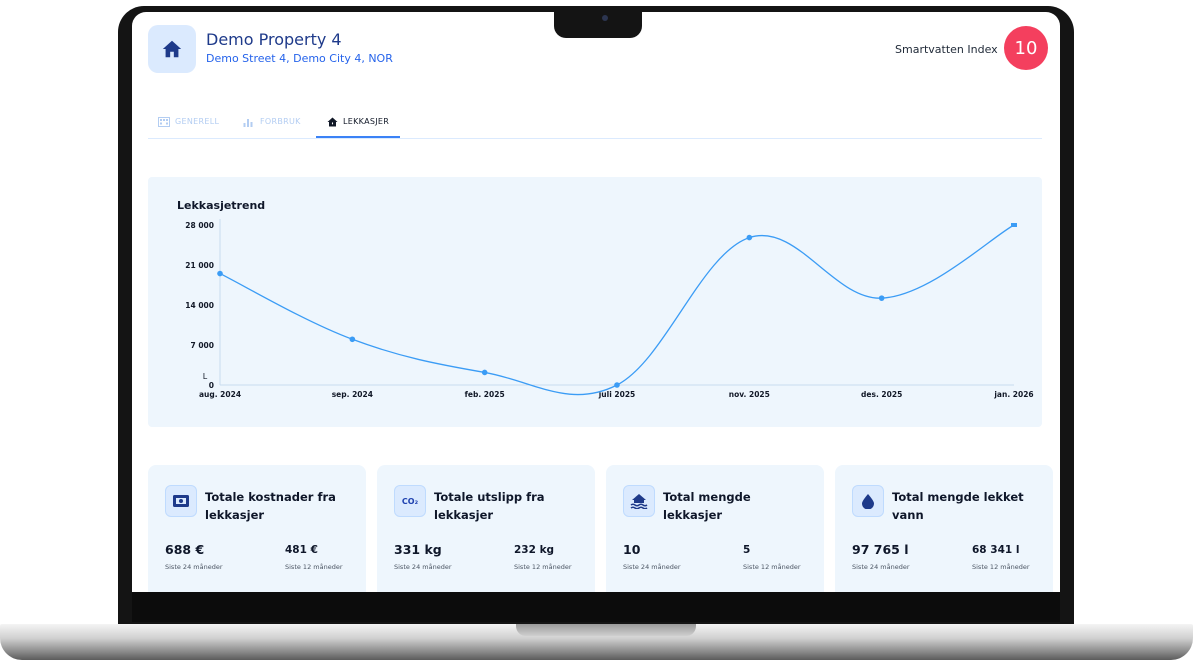 Image resolution: width=1193 pixels, height=660 pixels. I want to click on x-tick-label: aug. 2024, so click(220, 394).